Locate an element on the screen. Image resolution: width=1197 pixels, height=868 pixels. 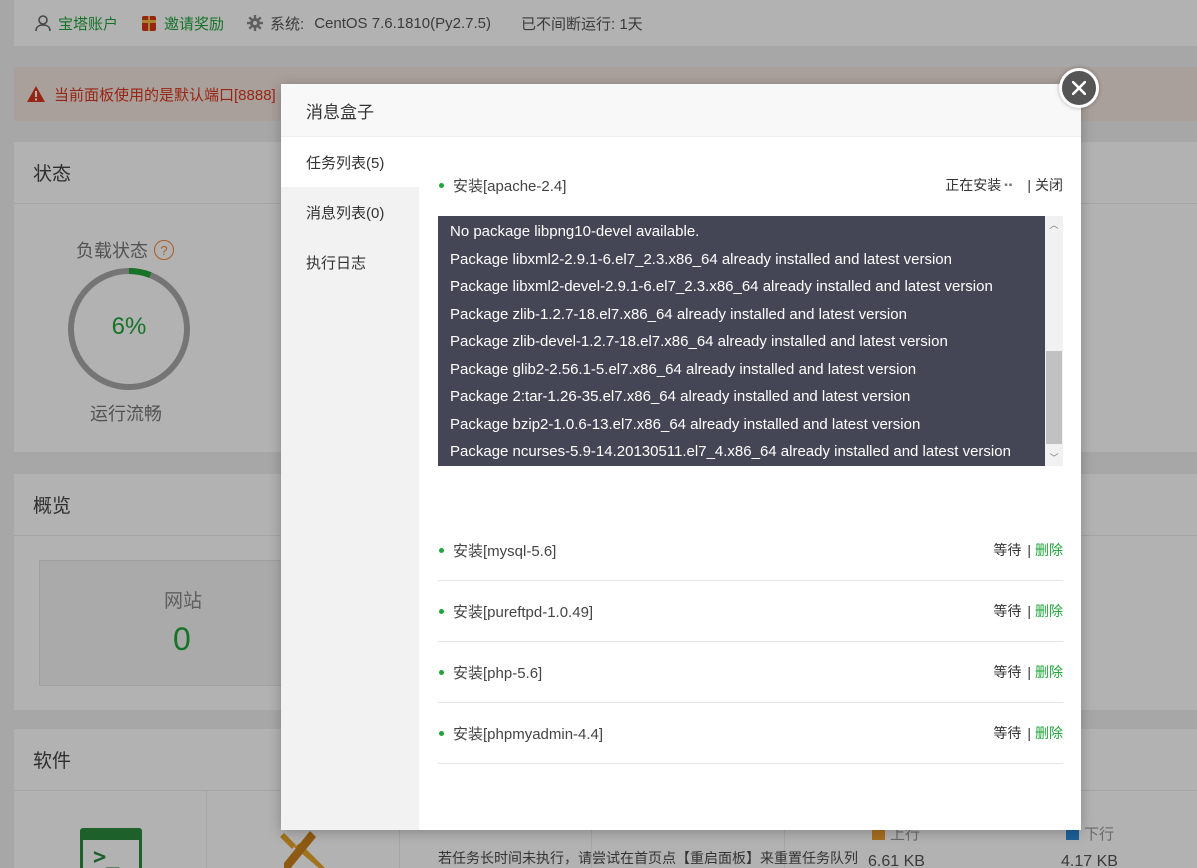
modal-title: 消息盒子 is located at coordinates (340, 112).